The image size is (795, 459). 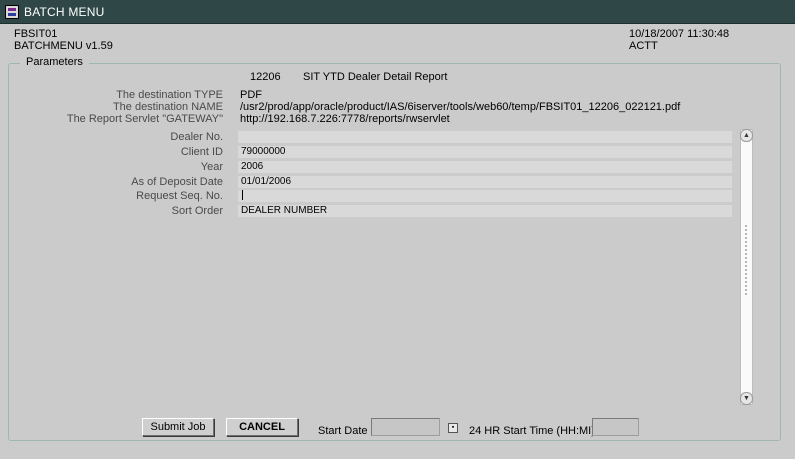 What do you see at coordinates (485, 182) in the screenshot?
I see `deposit-date-field: 01/01/2006` at bounding box center [485, 182].